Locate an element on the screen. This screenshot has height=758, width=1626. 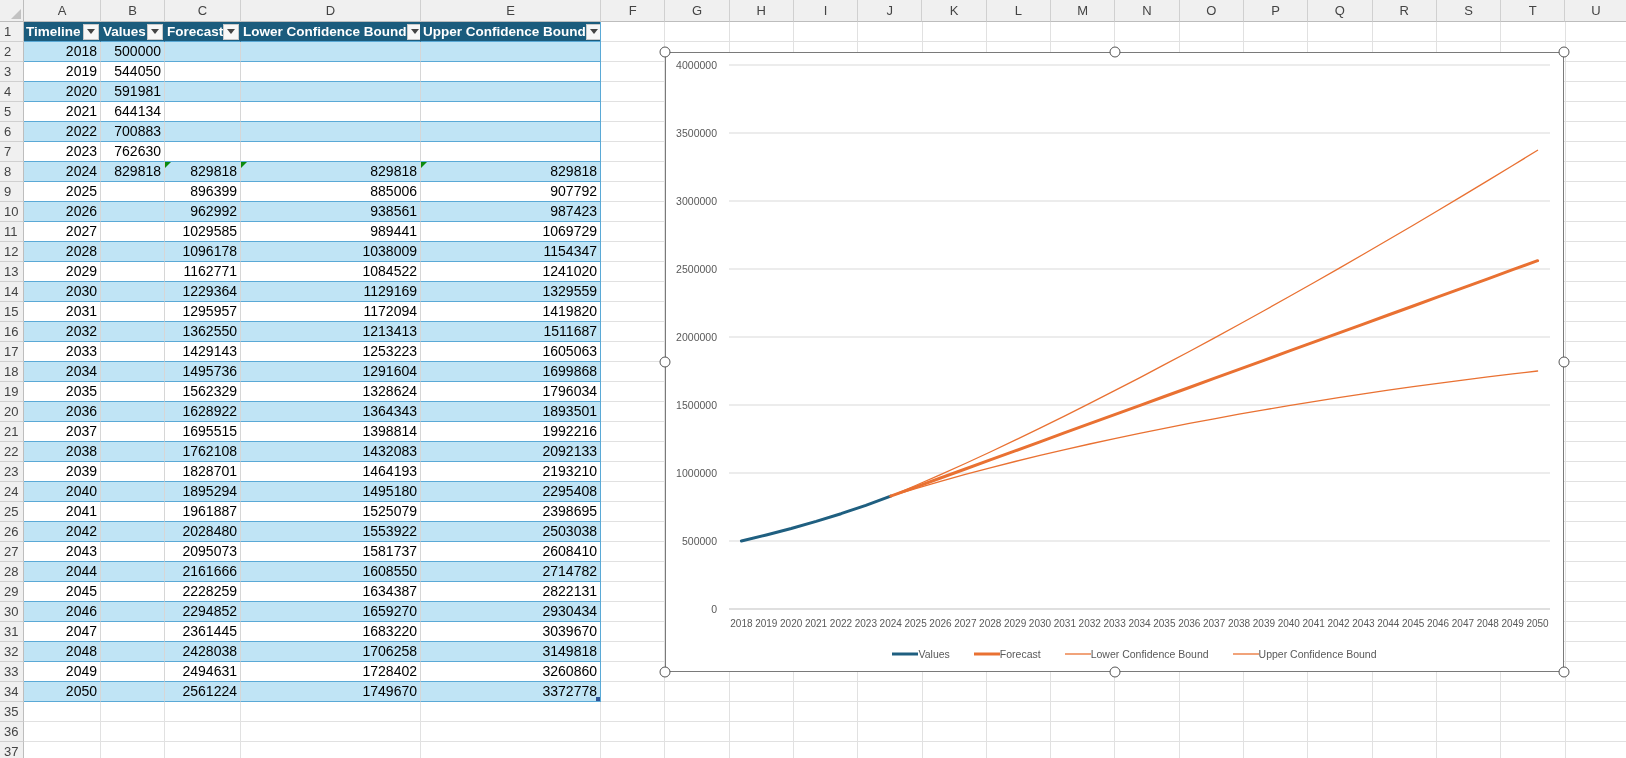
table-cell: 2930434 is located at coordinates (511, 612).